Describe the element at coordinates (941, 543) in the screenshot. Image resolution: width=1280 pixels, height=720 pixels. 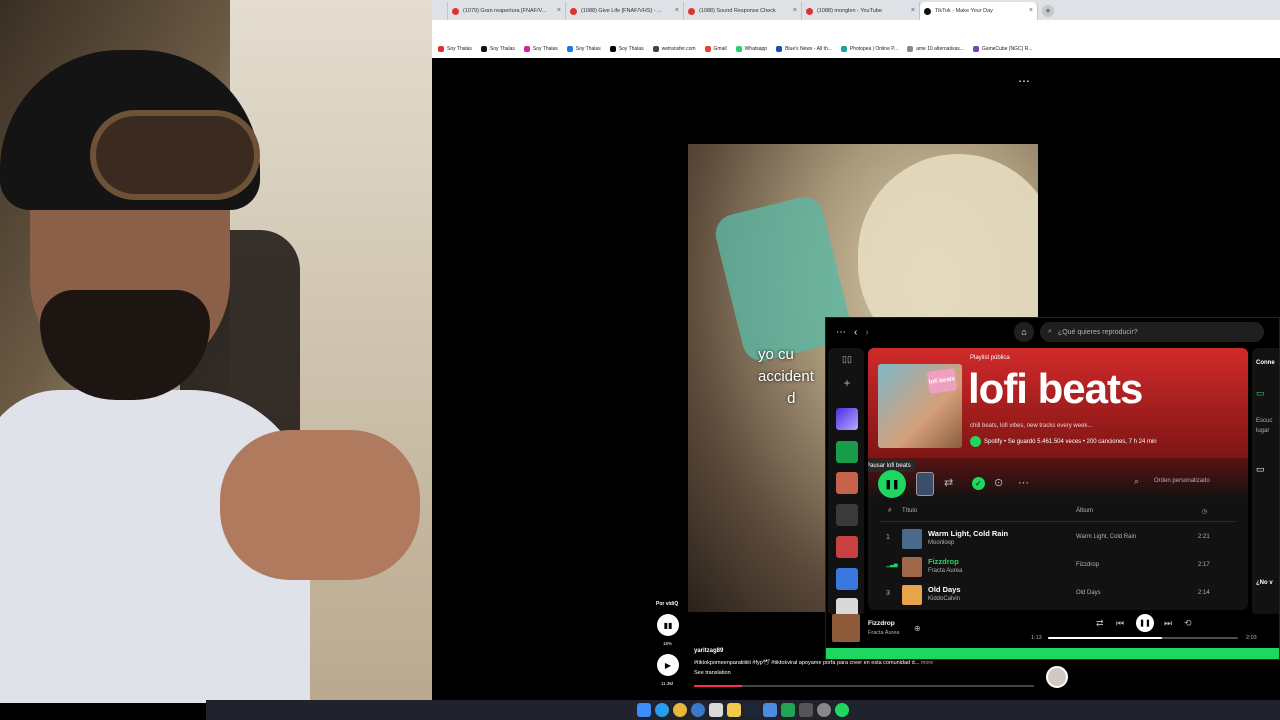
I see `track-artist: Moonloop` at that location.